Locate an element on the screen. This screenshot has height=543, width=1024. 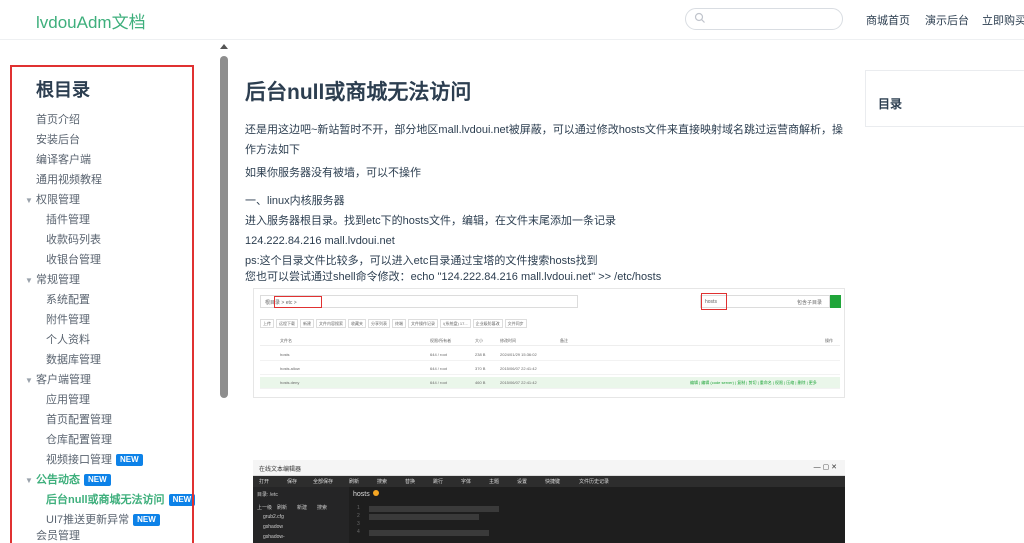
file-size: 370 B is located at coordinates (480, 368).